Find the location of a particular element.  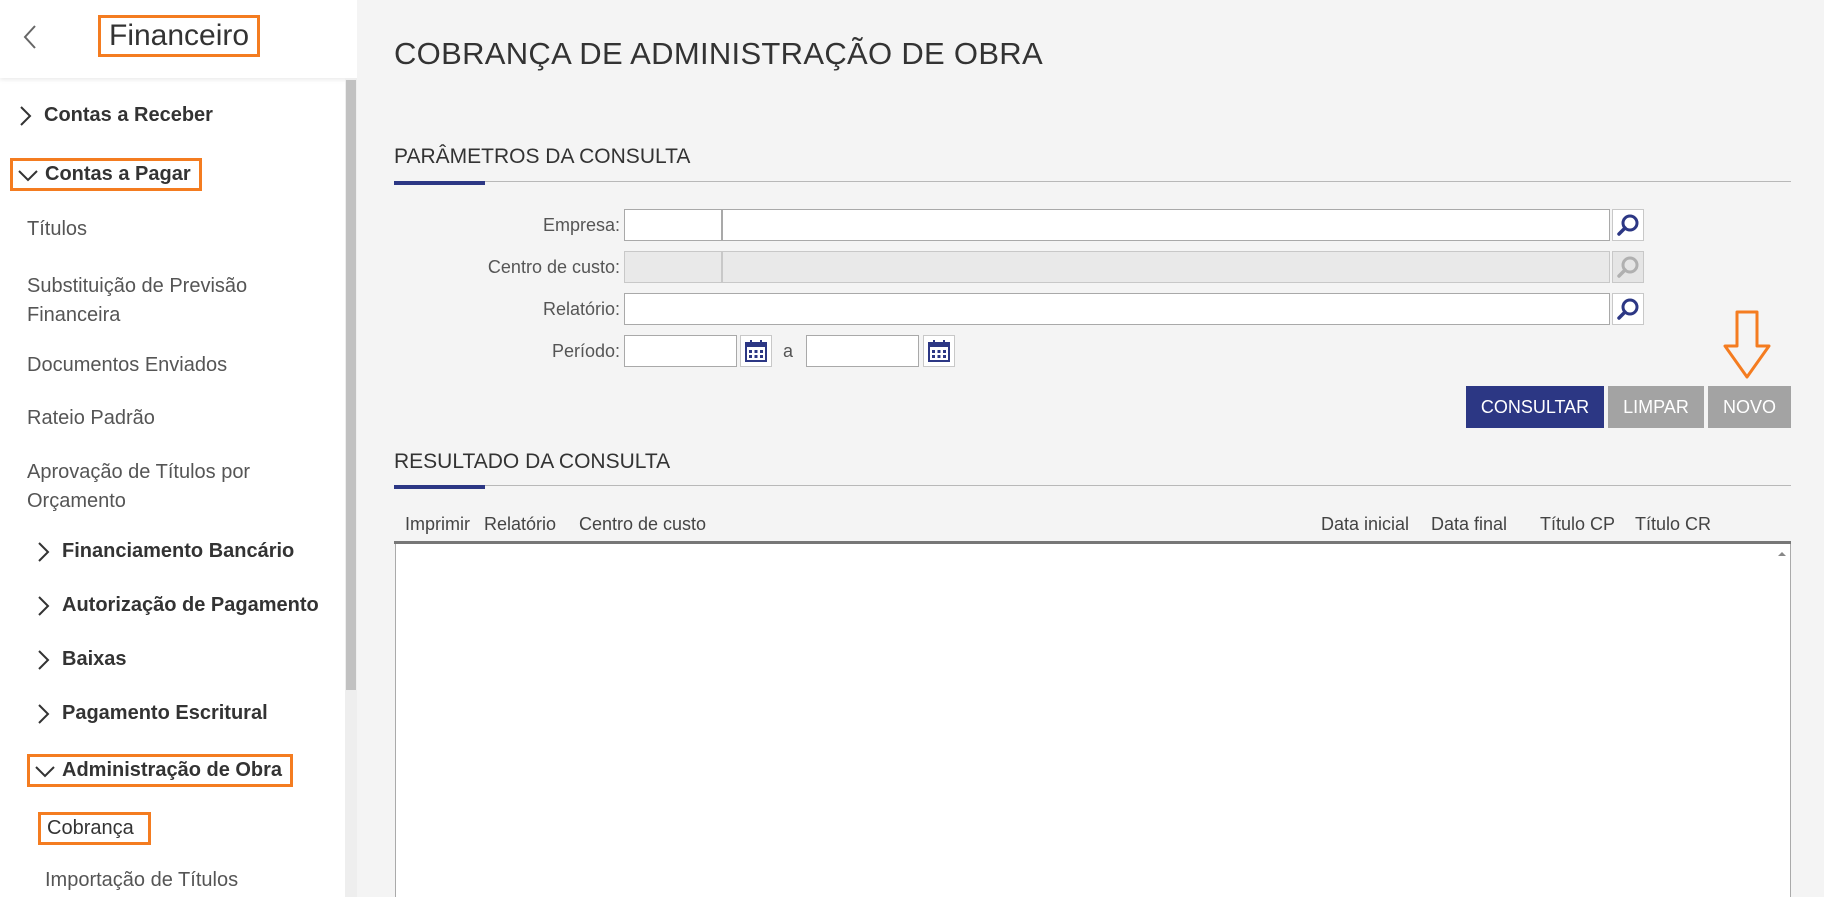

column-header-imprimir: Imprimir is located at coordinates (437, 524).